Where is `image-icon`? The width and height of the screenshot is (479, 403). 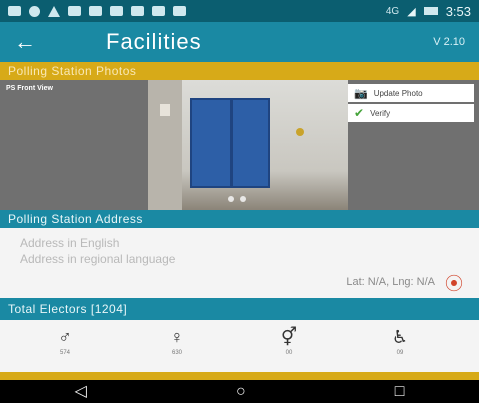 image-icon is located at coordinates (74, 11).